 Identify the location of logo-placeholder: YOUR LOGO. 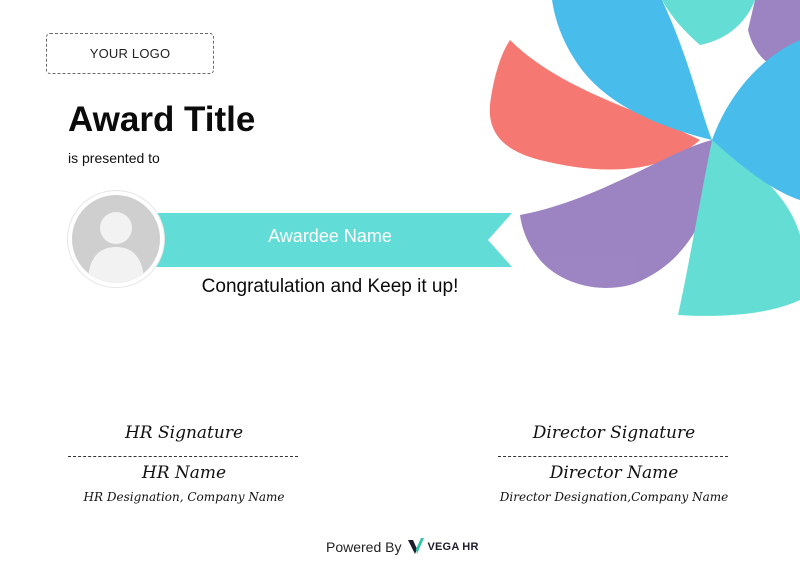
(130, 53).